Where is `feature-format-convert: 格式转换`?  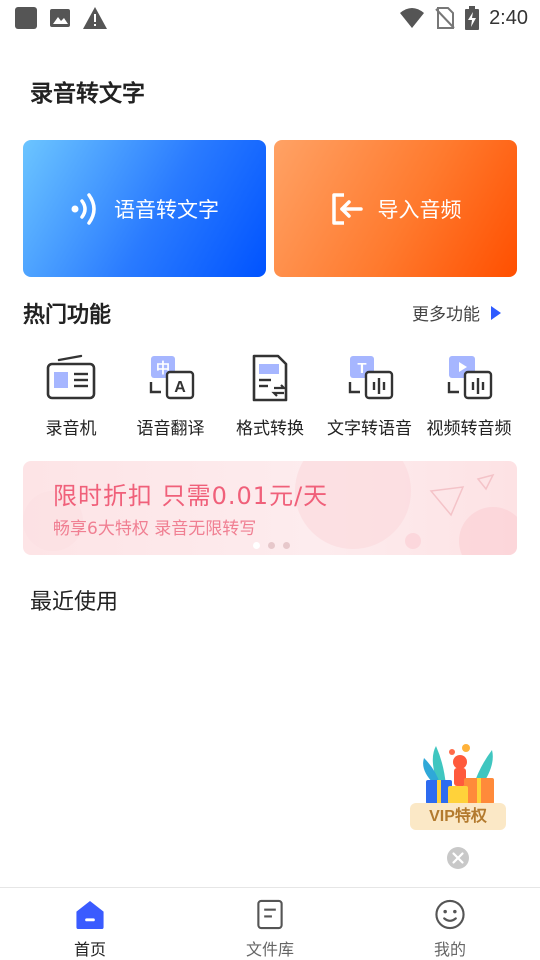
feature-format-convert: 格式转换 is located at coordinates (270, 395).